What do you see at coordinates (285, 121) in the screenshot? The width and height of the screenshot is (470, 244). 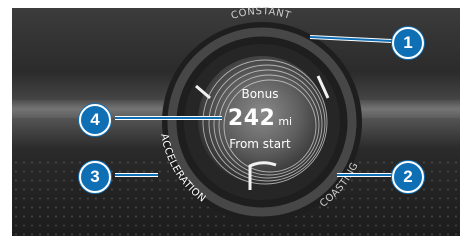 I see `readout-unit: mi` at bounding box center [285, 121].